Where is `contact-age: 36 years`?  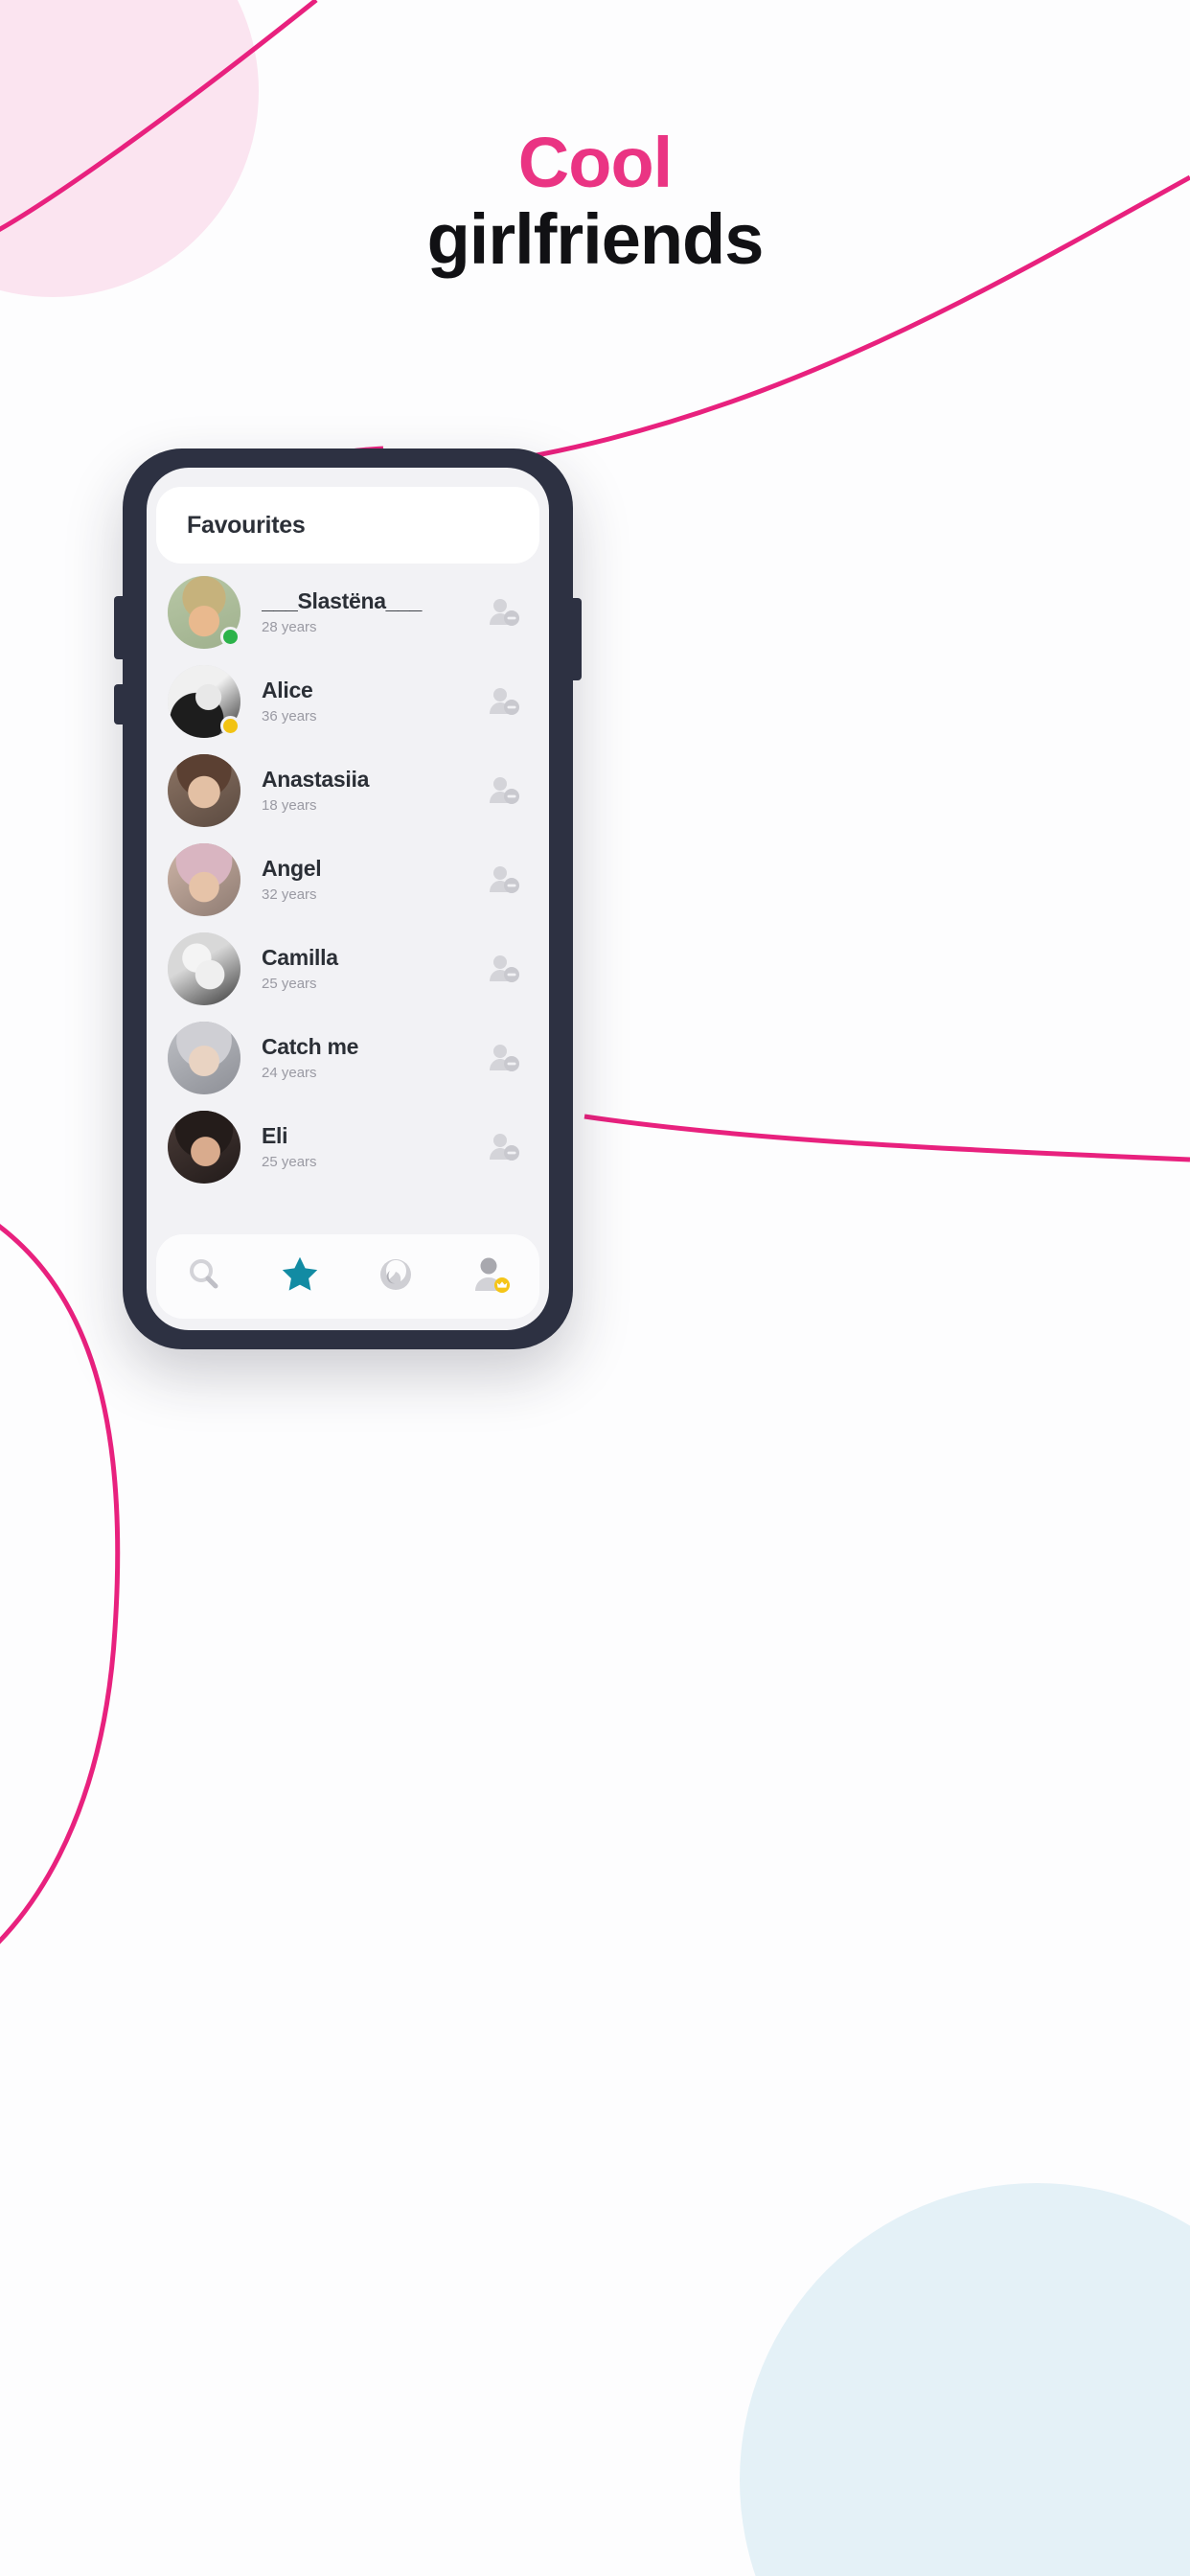 contact-age: 36 years is located at coordinates (289, 716).